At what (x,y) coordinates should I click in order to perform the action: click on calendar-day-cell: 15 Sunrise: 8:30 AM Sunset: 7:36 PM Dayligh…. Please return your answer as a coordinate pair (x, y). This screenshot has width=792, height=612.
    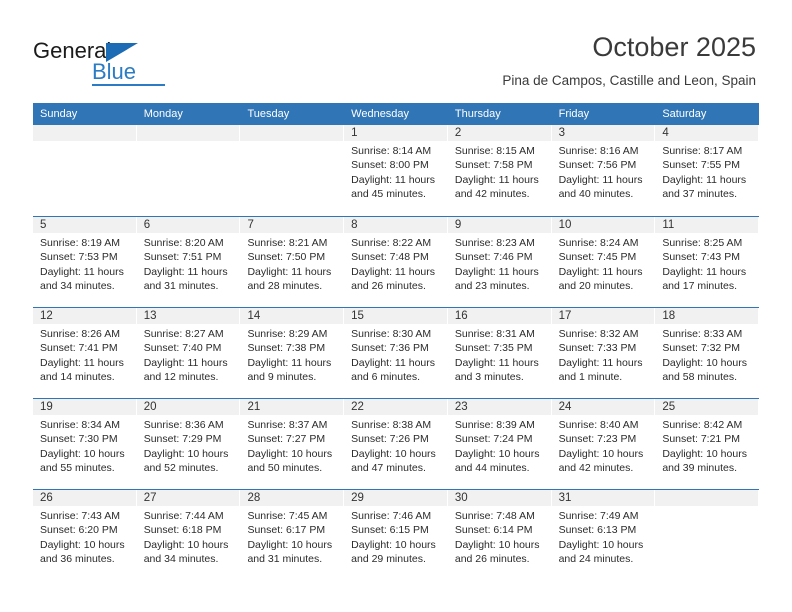
    Looking at the image, I should click on (396, 353).